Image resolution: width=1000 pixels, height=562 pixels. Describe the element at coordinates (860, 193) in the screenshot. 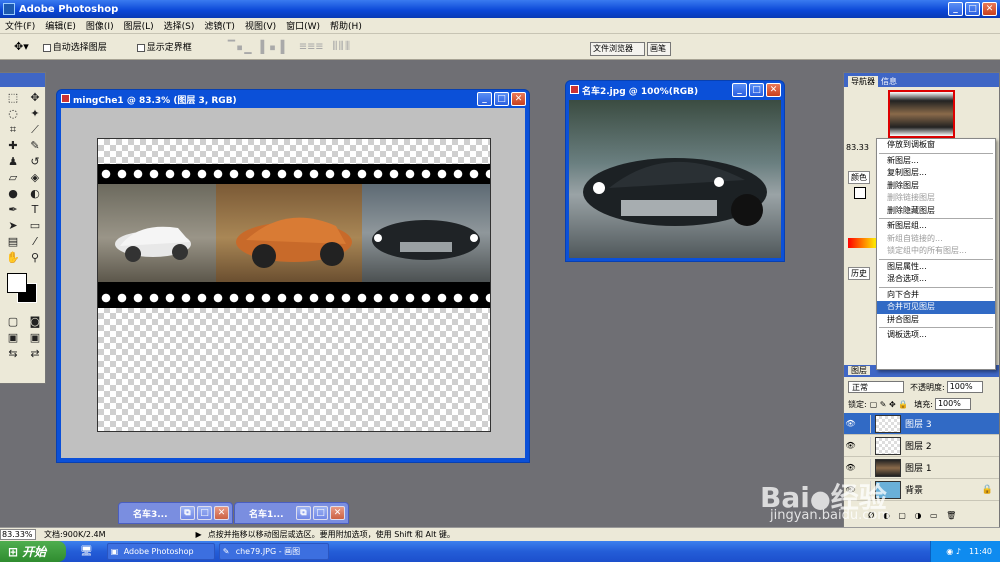

I see `color-panel-swatch` at that location.